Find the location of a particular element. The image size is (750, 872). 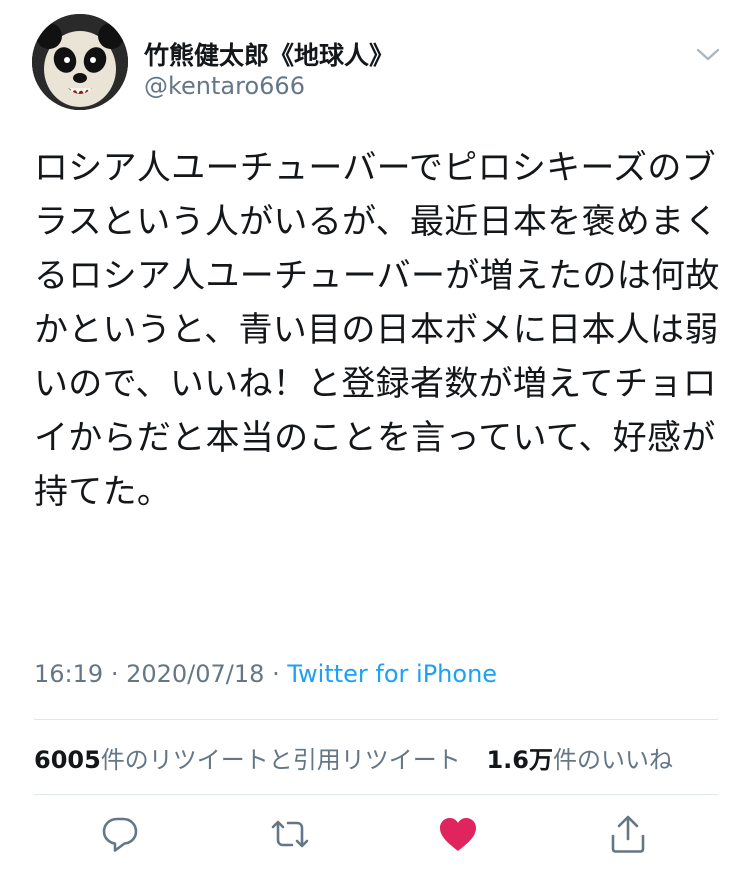

reply-icon is located at coordinates (120, 834).